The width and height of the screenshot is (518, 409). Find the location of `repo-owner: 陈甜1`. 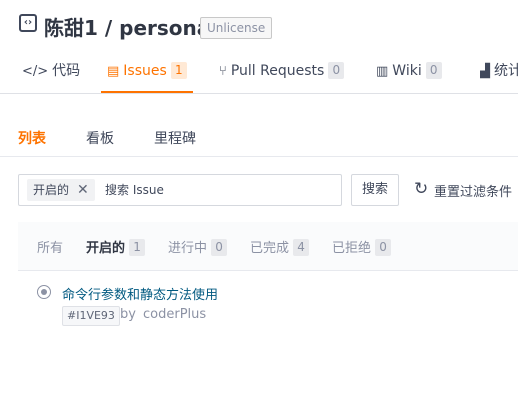

repo-owner: 陈甜1 is located at coordinates (71, 28).